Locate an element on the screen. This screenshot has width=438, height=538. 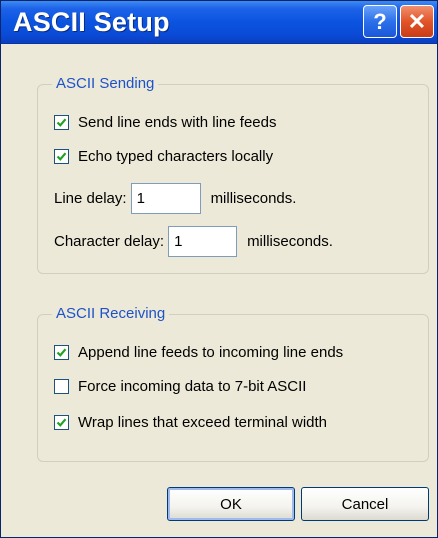
append-line-feeds-label: Append line feeds to incoming line ends is located at coordinates (211, 352).